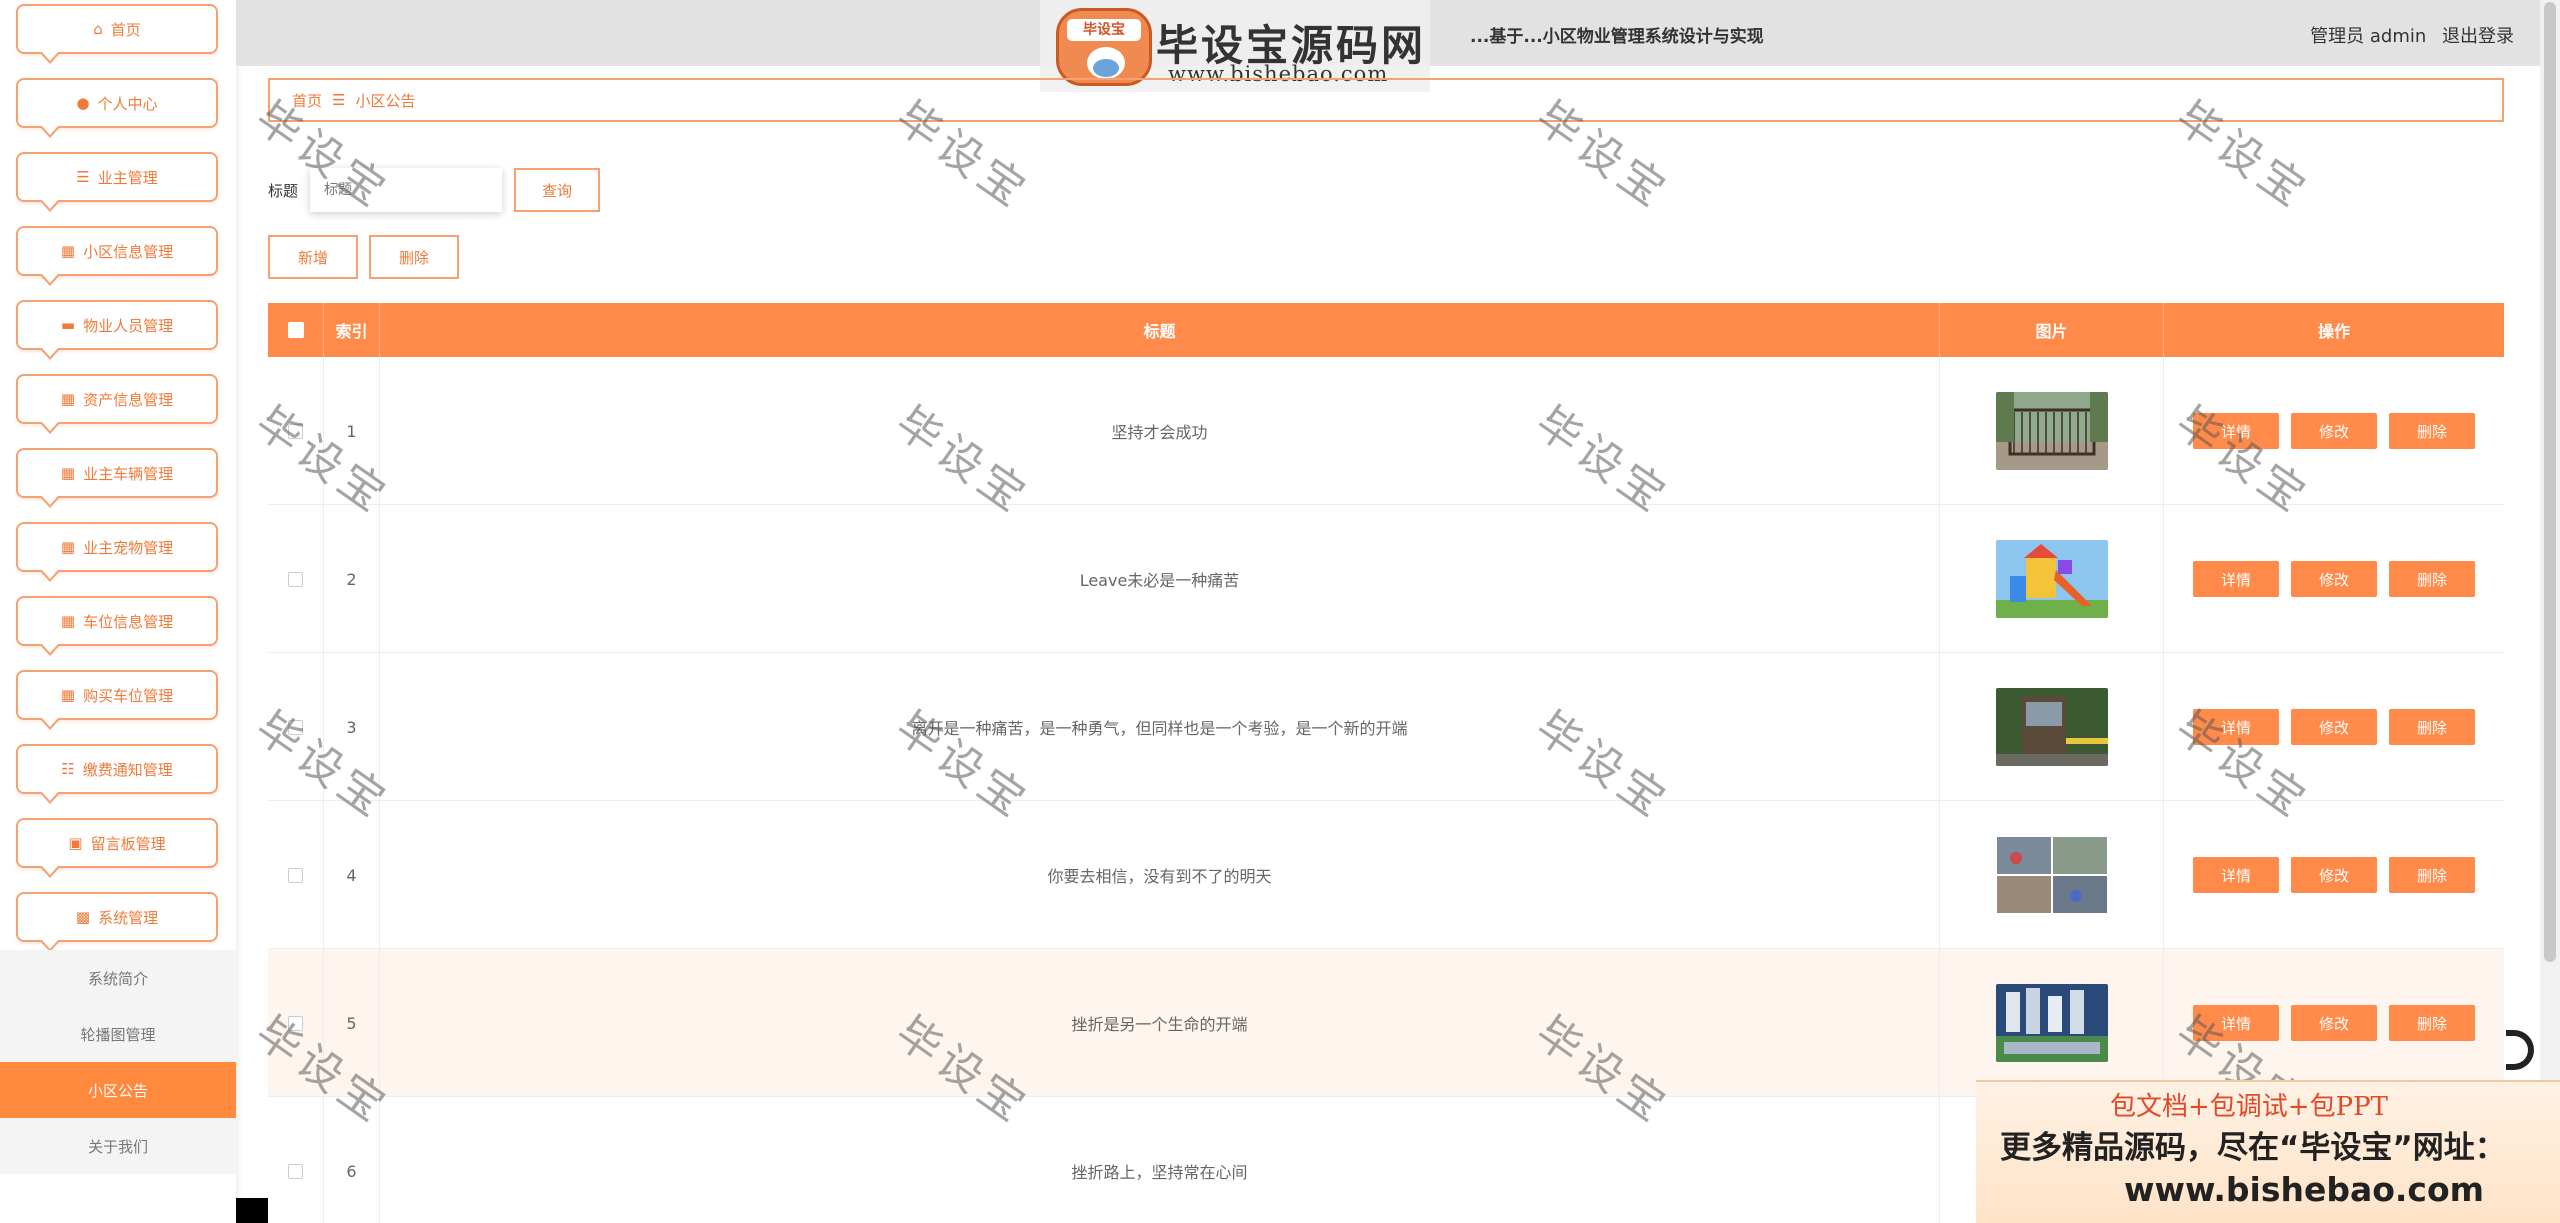 The image size is (2560, 1223). Describe the element at coordinates (1160, 579) in the screenshot. I see `row-title: Leave未必是一种痛苦` at that location.